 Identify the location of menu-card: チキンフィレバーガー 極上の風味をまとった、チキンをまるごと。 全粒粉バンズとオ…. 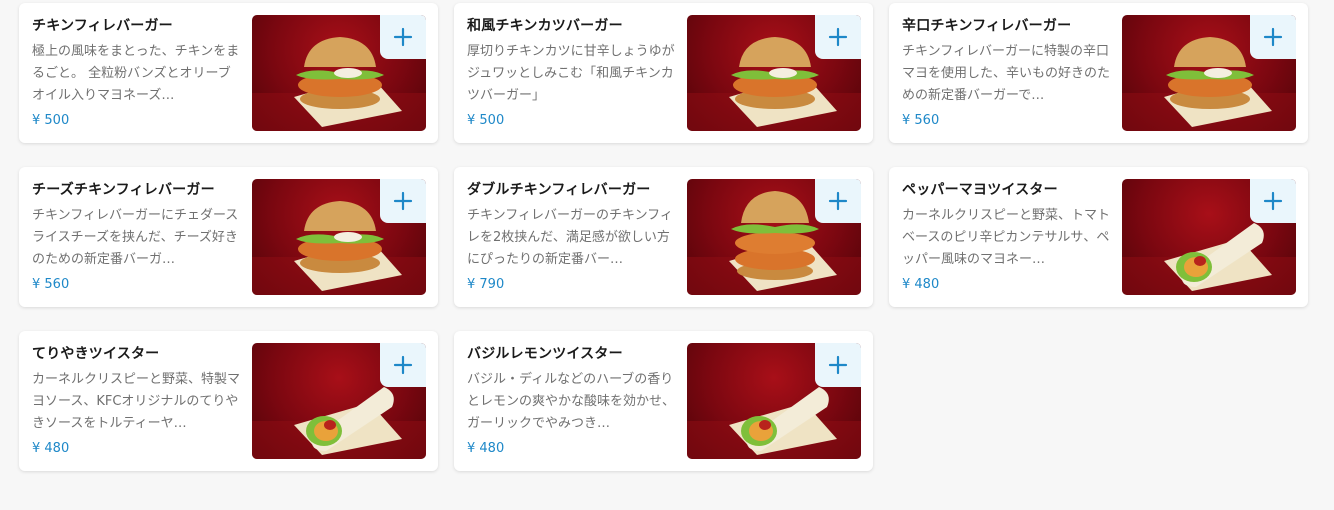
(228, 73).